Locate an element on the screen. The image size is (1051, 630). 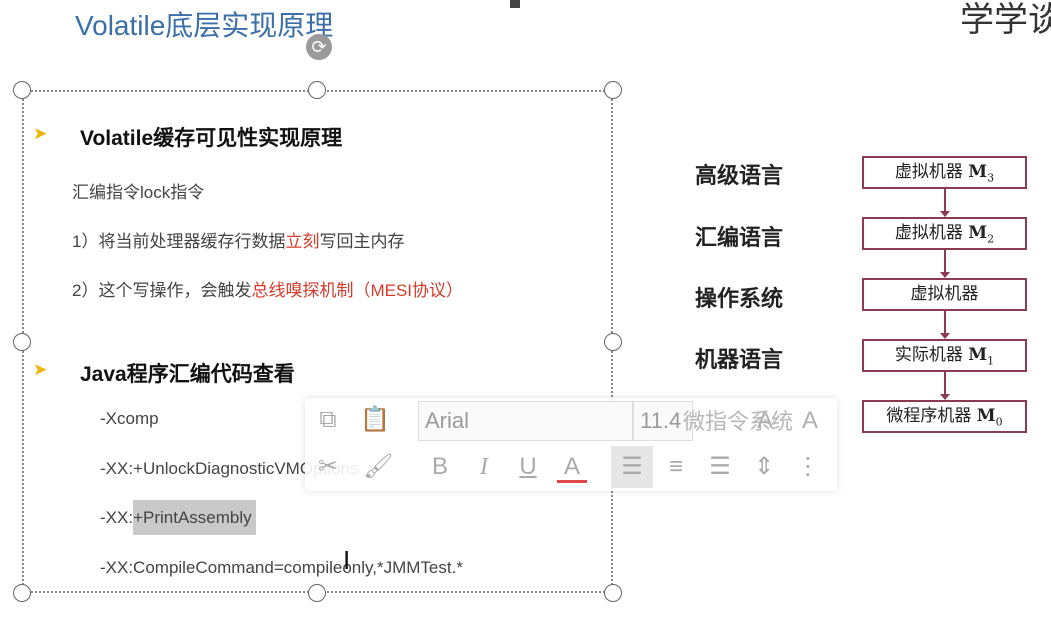
machine-box: 微程序机器 M0 is located at coordinates (944, 416).